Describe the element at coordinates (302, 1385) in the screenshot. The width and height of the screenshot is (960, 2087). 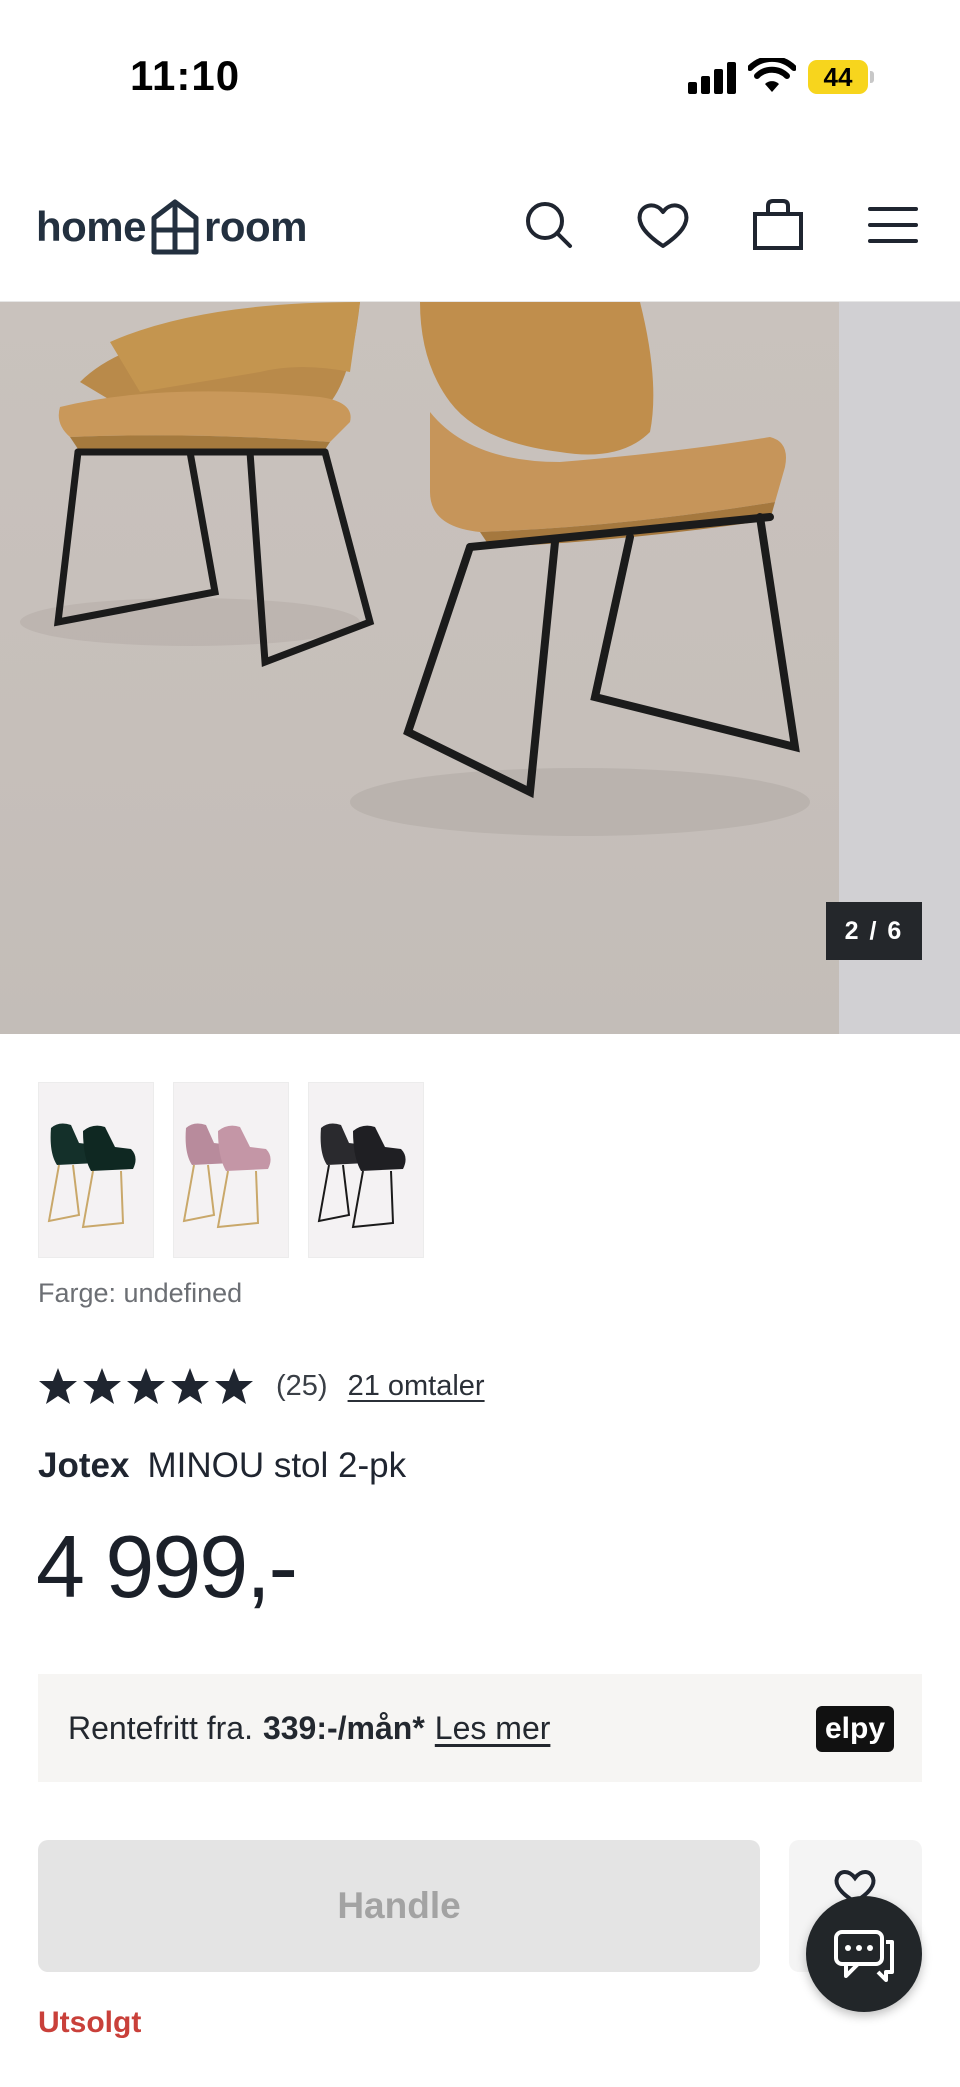
I see `rating-count: (25)` at that location.